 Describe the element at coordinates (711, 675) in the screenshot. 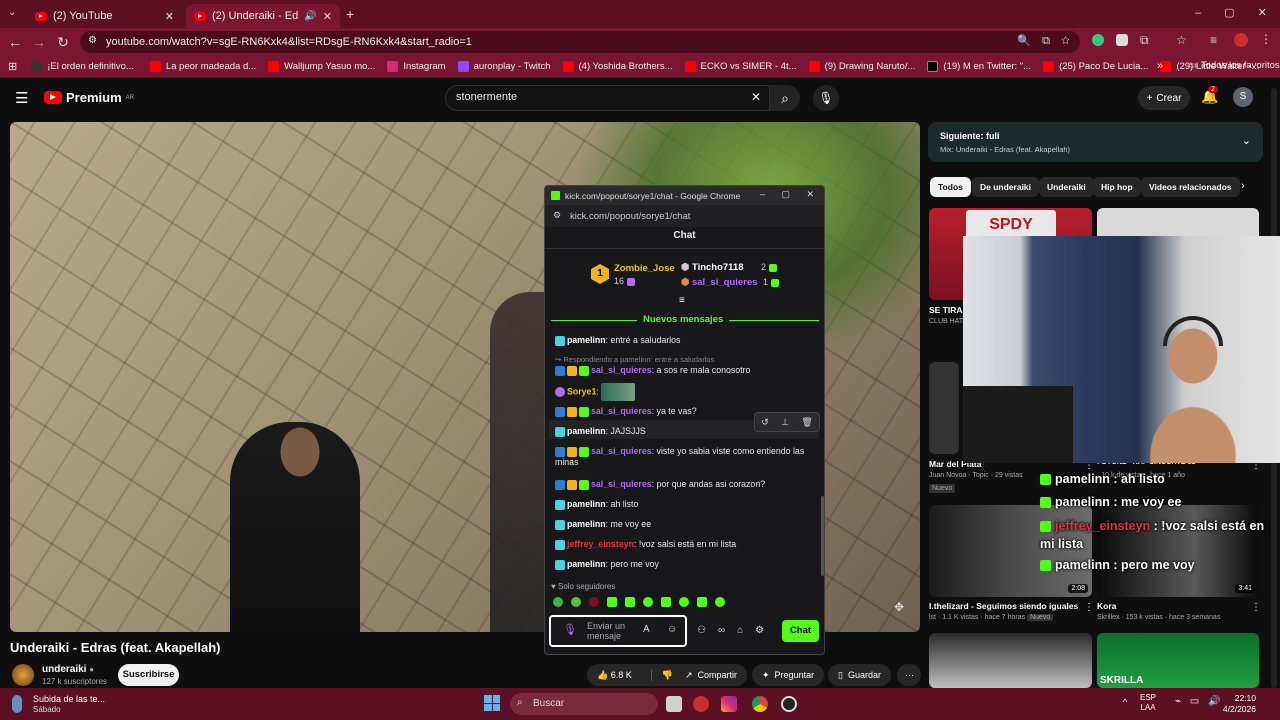

I see `share-button: ↗ Compartir` at that location.